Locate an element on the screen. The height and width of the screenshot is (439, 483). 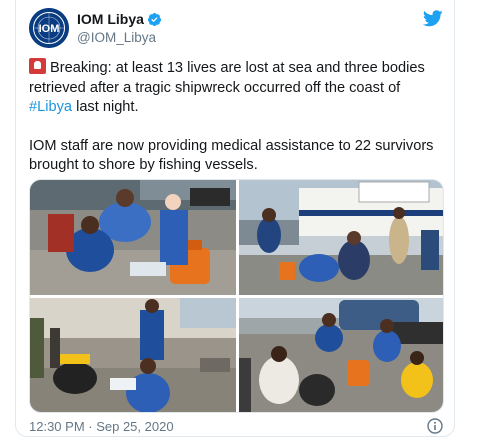
info-icon is located at coordinates (435, 426).